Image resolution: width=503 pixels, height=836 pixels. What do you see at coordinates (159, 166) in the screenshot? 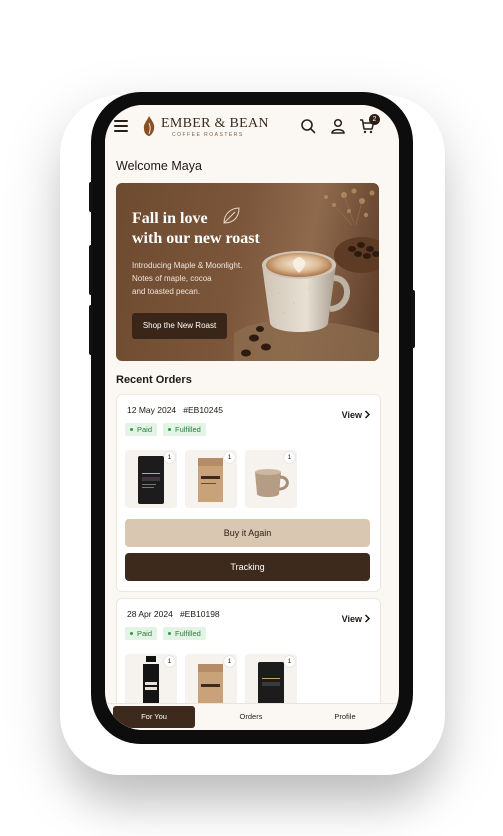
I see `welcome-message: Welcome Maya` at bounding box center [159, 166].